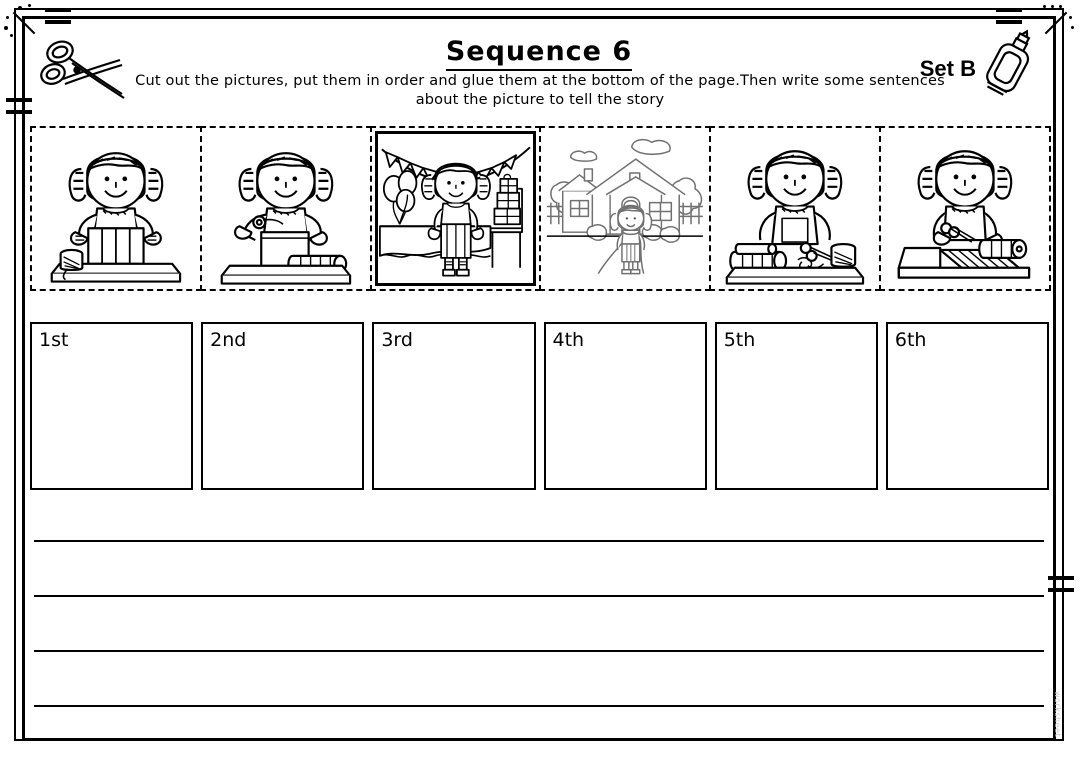  Describe the element at coordinates (1057, 713) in the screenshot. I see `watermark-text: worksheet` at that location.